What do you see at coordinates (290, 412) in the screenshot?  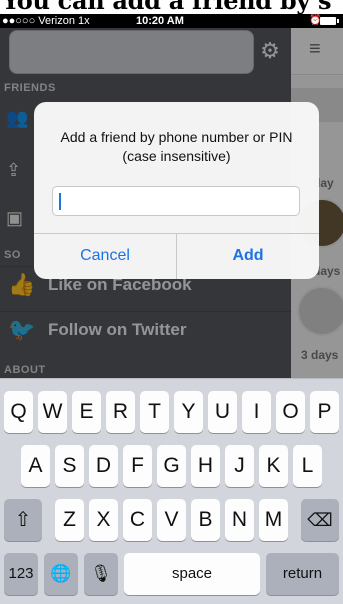 I see `key-o: O` at bounding box center [290, 412].